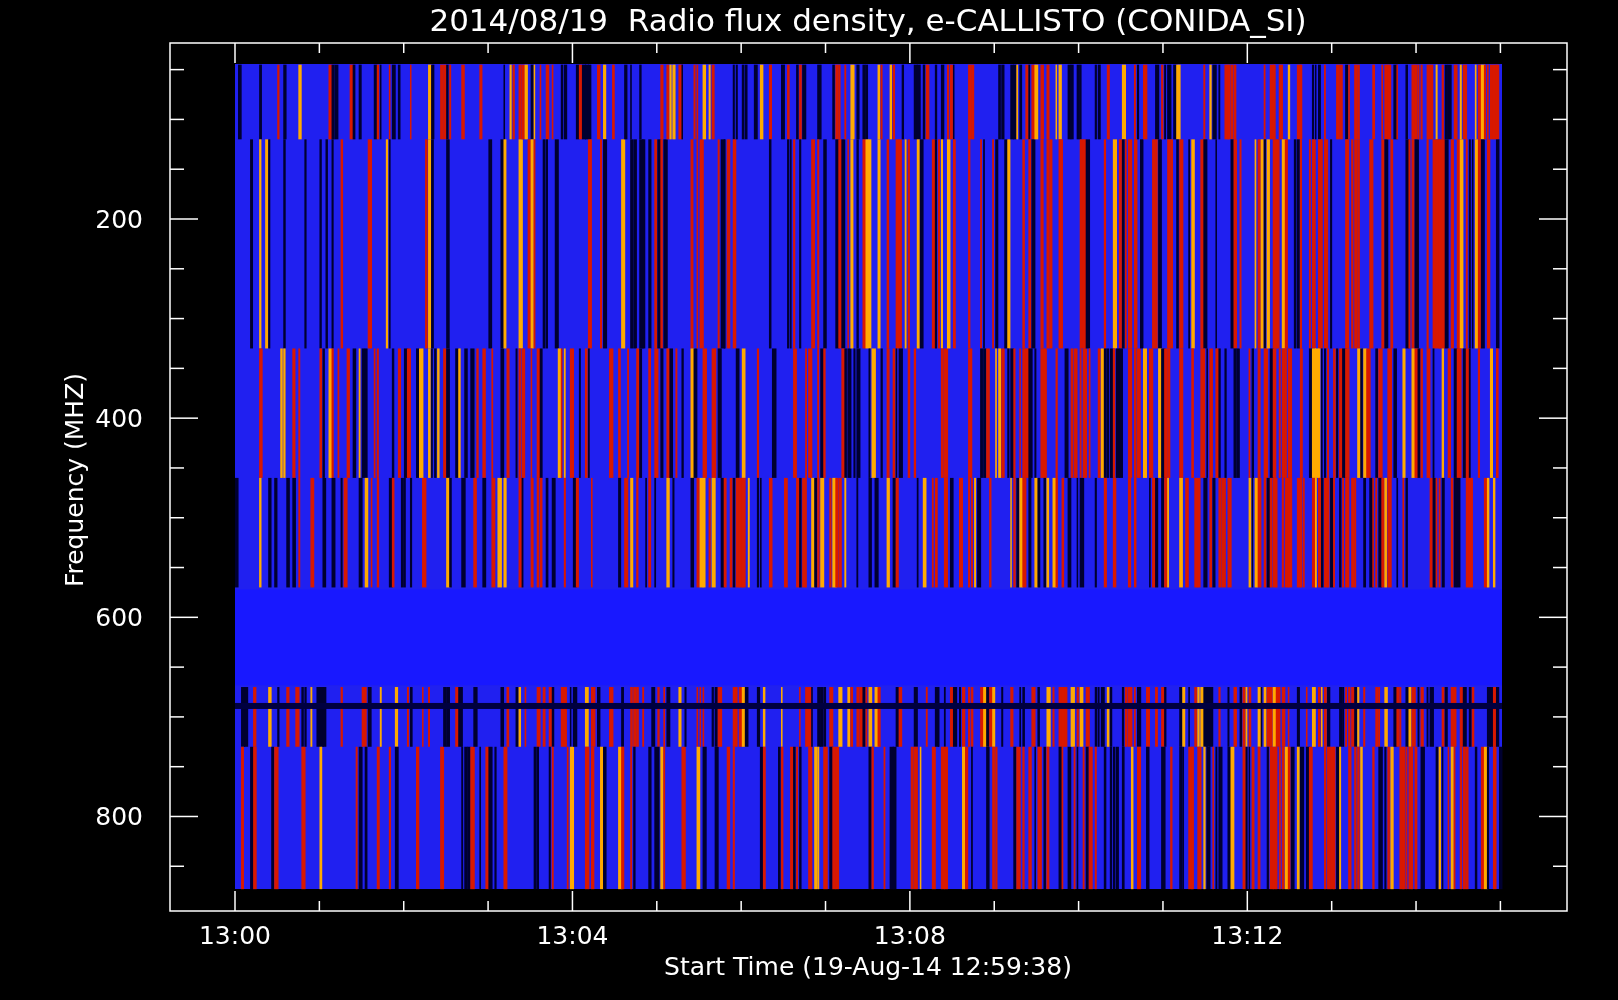 The height and width of the screenshot is (1000, 1618). I want to click on axis-label: Start Time (19-Aug-14 12:59:38), so click(868, 966).